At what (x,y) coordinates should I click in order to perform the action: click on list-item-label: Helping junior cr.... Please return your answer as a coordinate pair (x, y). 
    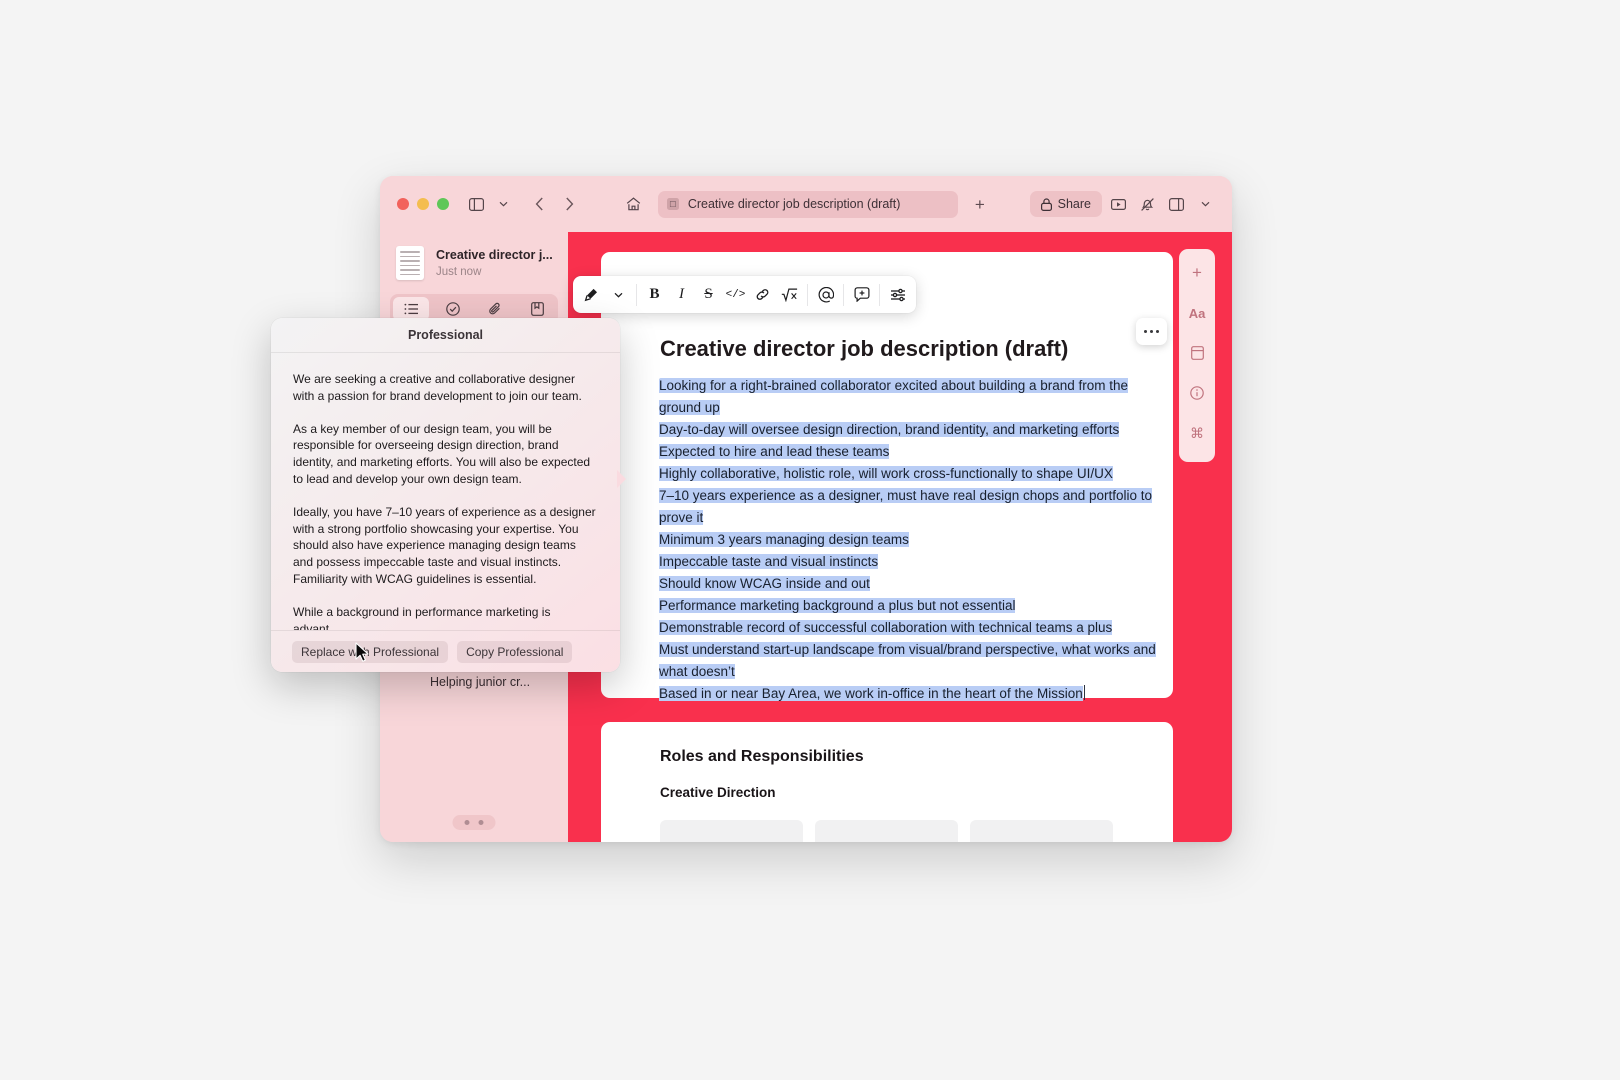
    Looking at the image, I should click on (480, 682).